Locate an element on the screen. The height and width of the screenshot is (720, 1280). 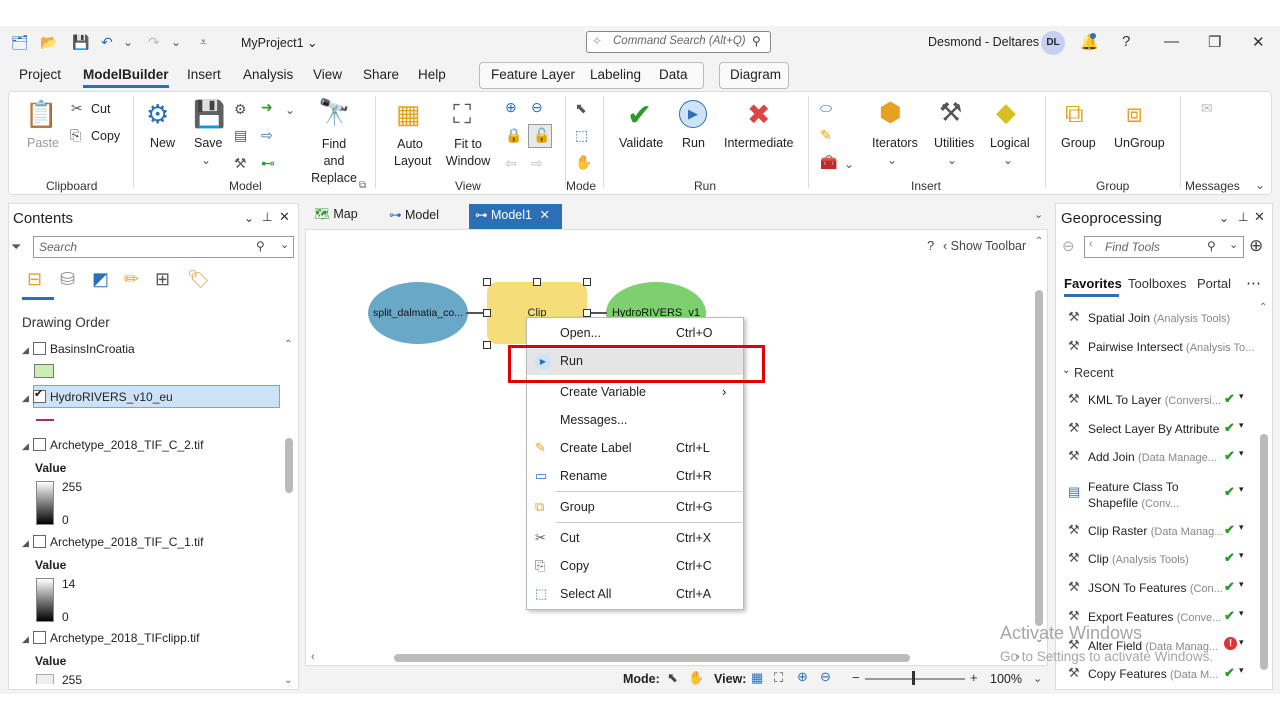
validate-button: Validate is located at coordinates (641, 143).